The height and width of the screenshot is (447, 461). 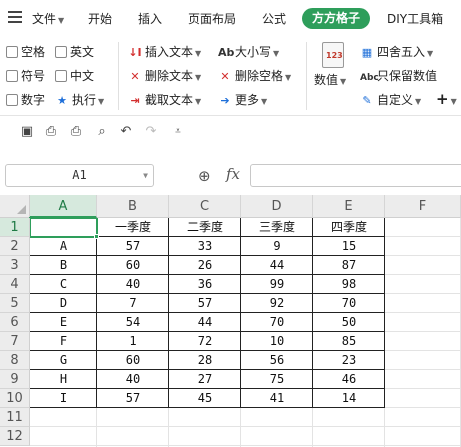 What do you see at coordinates (205, 398) in the screenshot?
I see `cell-c10: 45` at bounding box center [205, 398].